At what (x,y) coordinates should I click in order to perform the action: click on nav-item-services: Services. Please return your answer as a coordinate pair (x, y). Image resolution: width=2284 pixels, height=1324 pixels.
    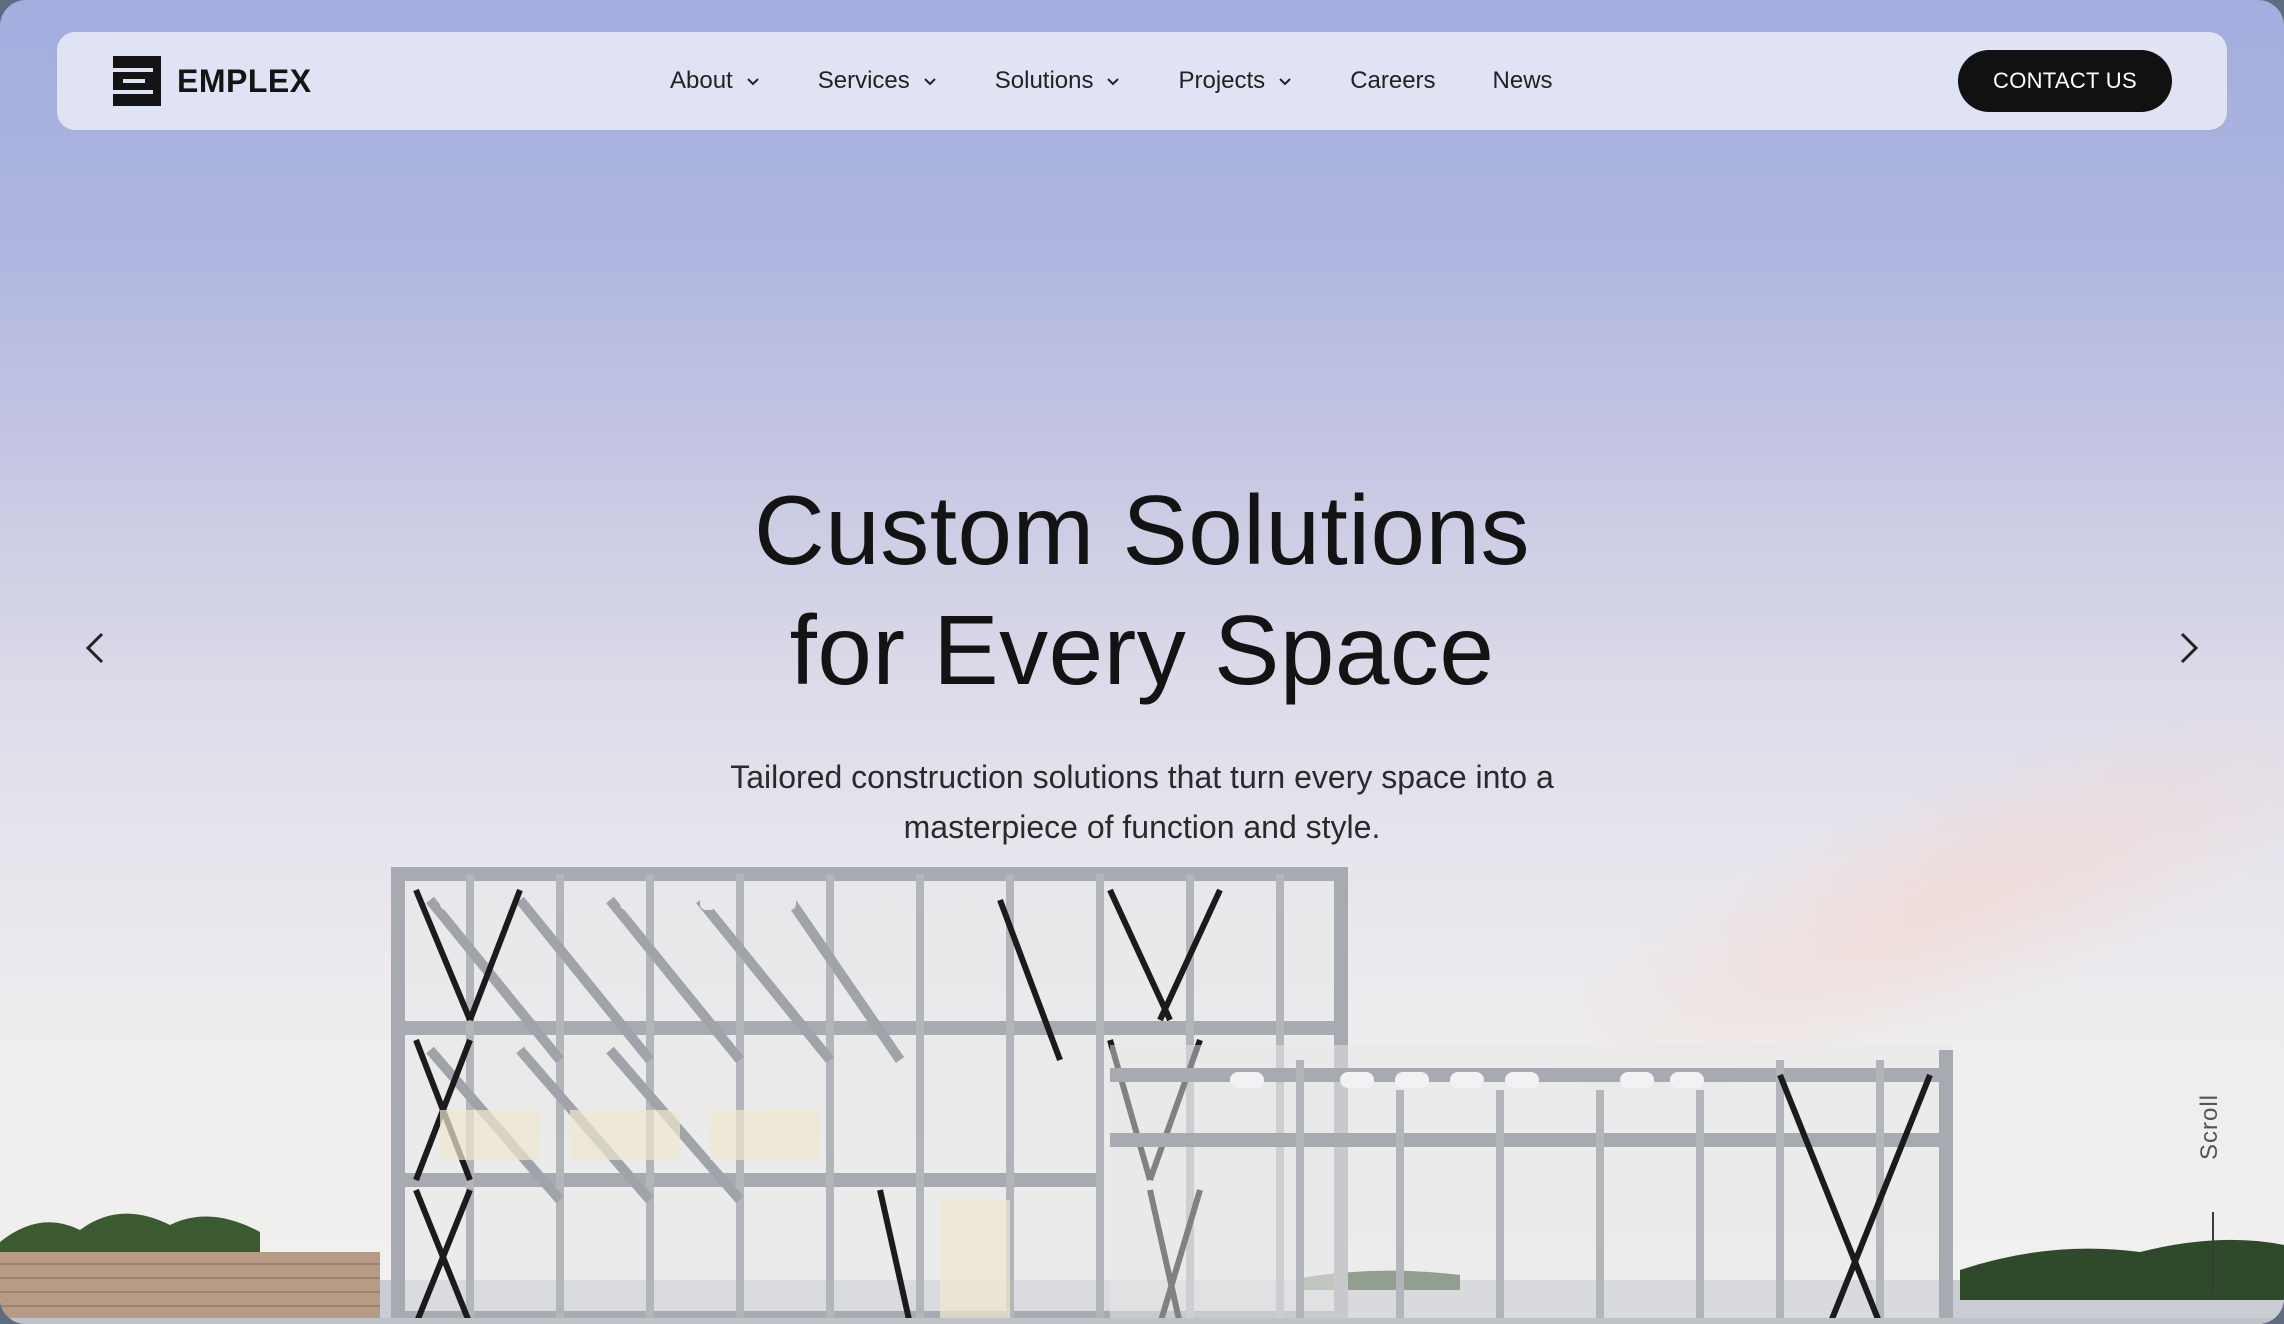
    Looking at the image, I should click on (878, 81).